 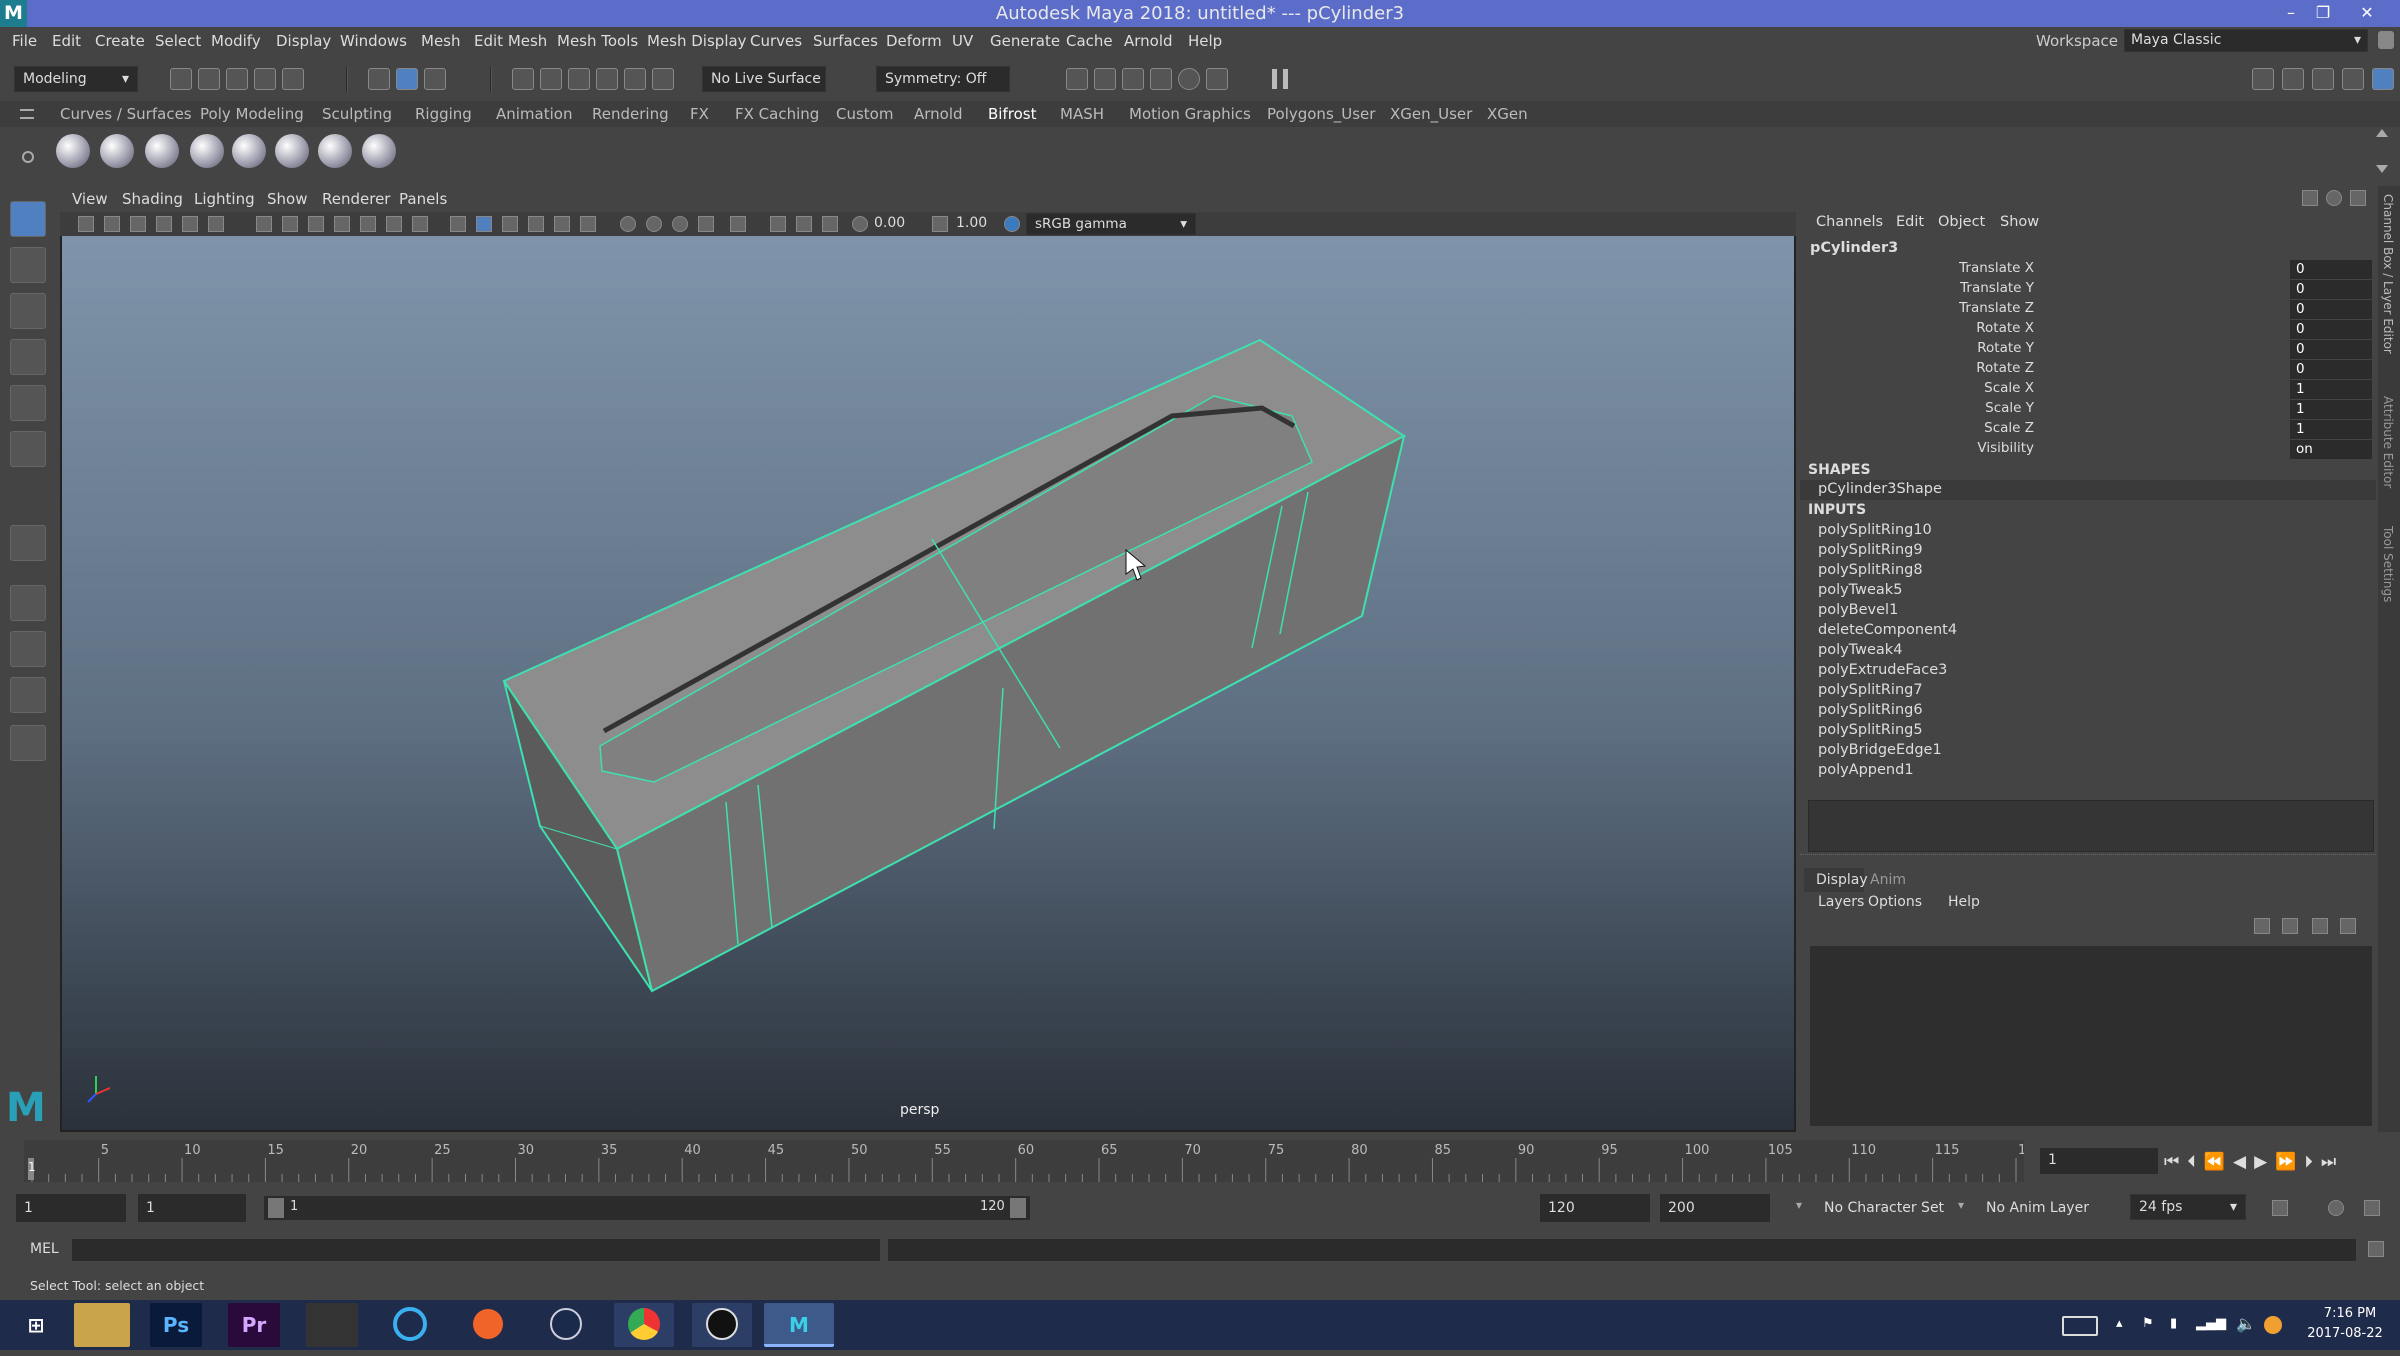 What do you see at coordinates (2019, 222) in the screenshot?
I see `show-menu: Show` at bounding box center [2019, 222].